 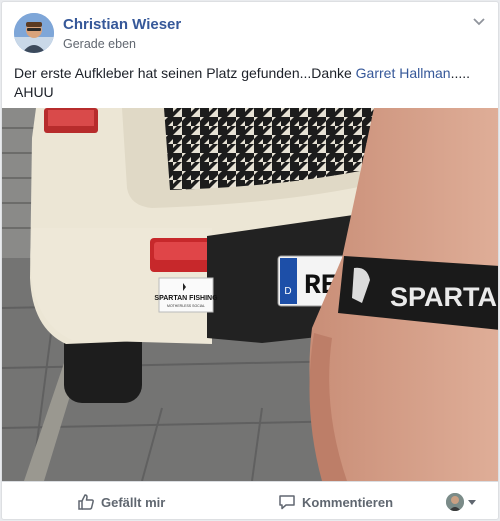 I want to click on action-bar: Gefällt mir Kommentieren, so click(x=250, y=500).